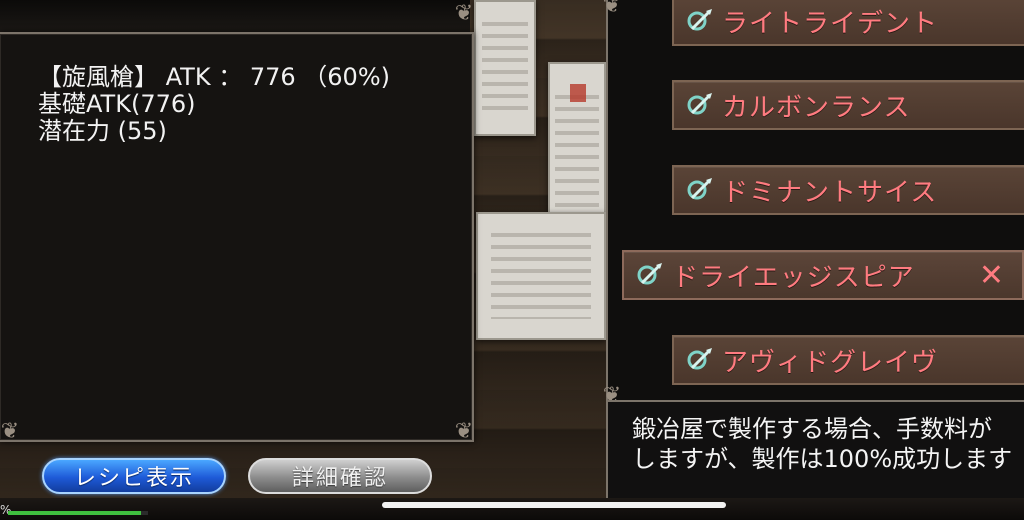  I want to click on progress-fill, so click(74, 513).